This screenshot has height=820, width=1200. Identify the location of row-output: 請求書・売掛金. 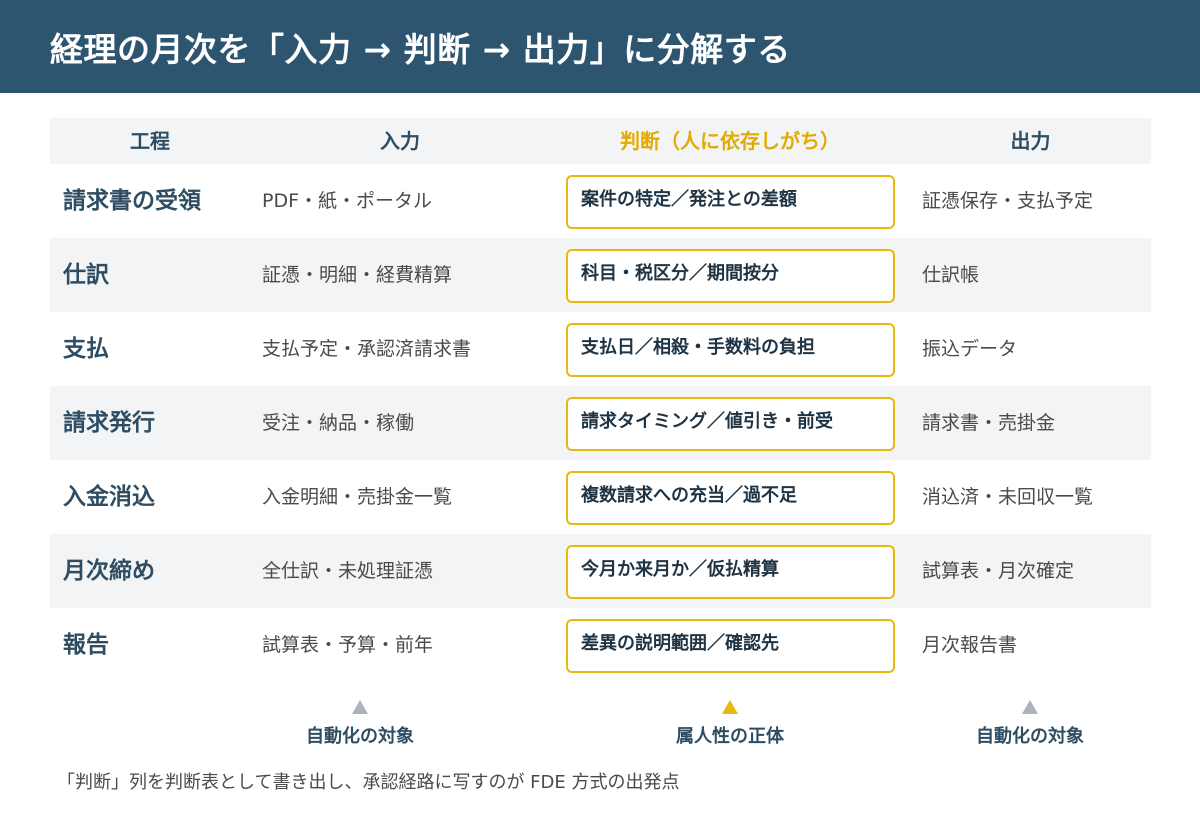
(989, 423).